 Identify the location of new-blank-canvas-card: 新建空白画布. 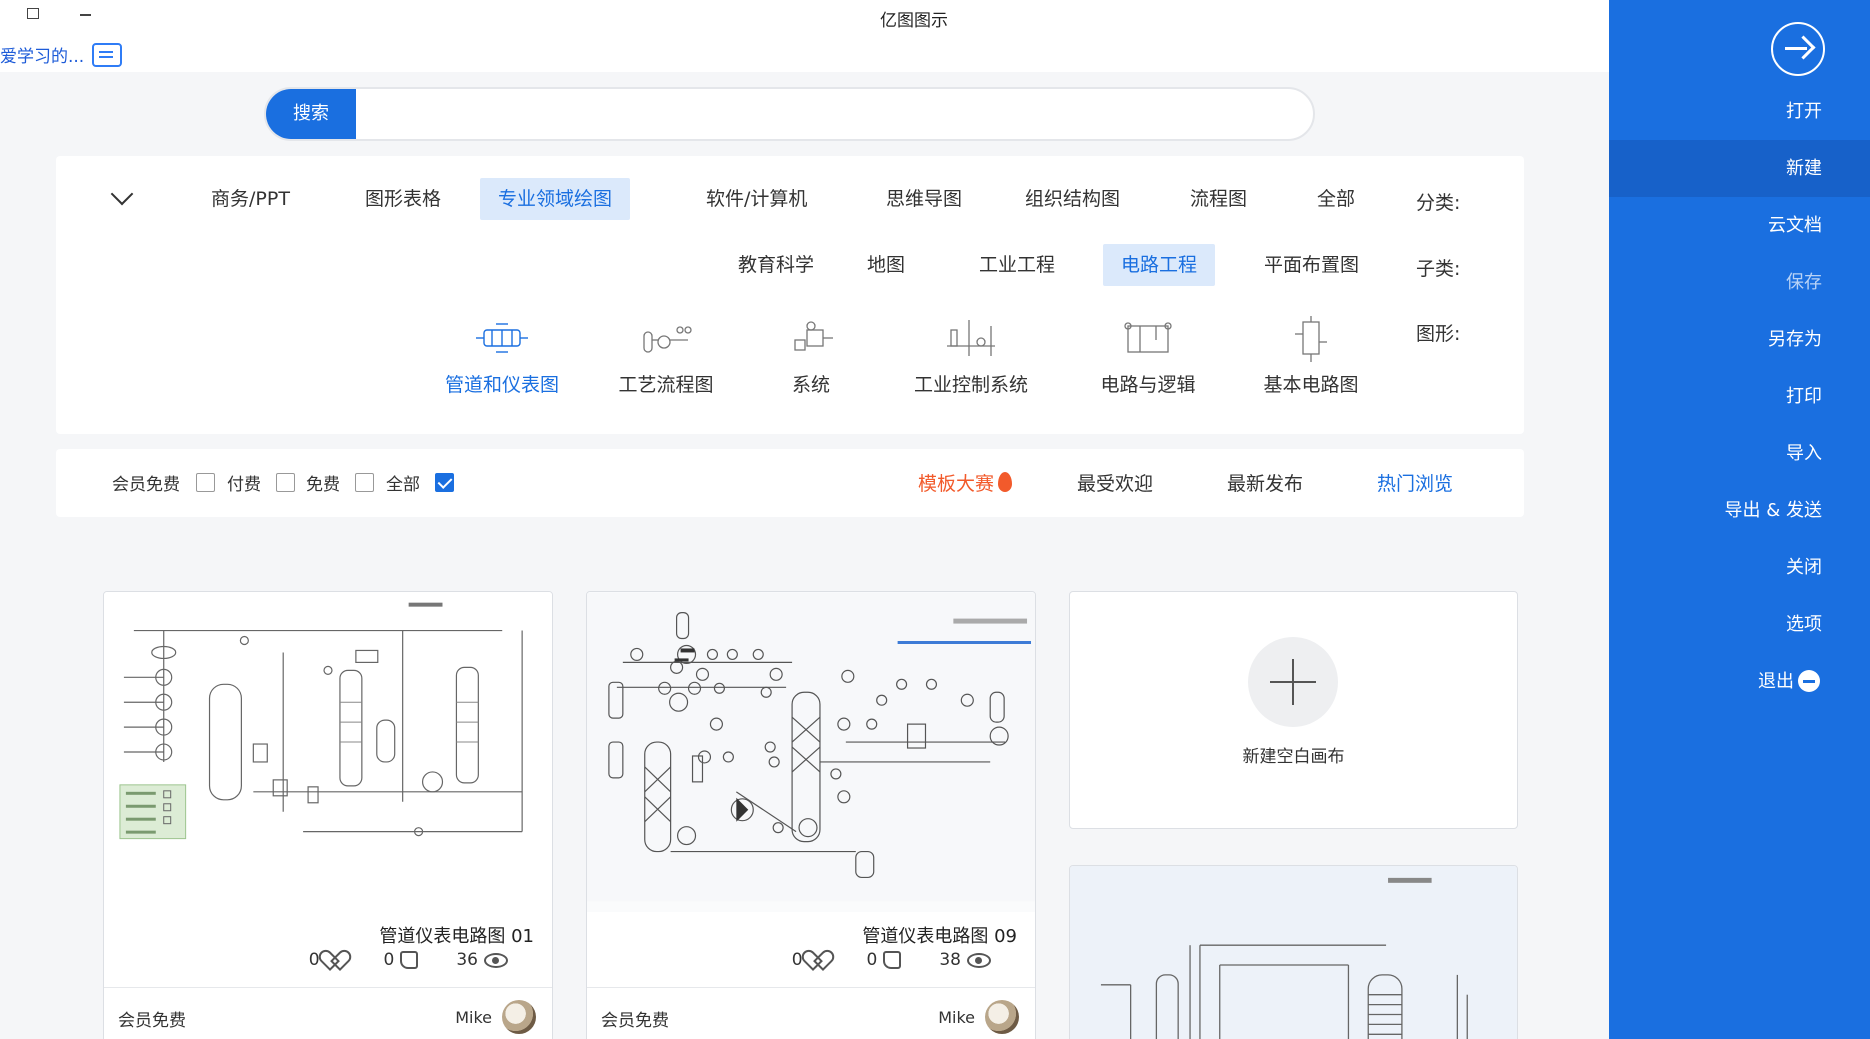
(1293, 710).